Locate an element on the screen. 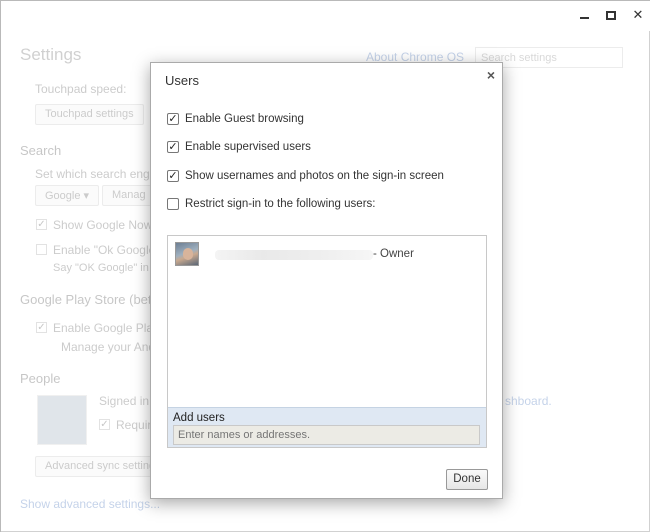 This screenshot has width=650, height=532. list-item: - Owner is located at coordinates (325, 255).